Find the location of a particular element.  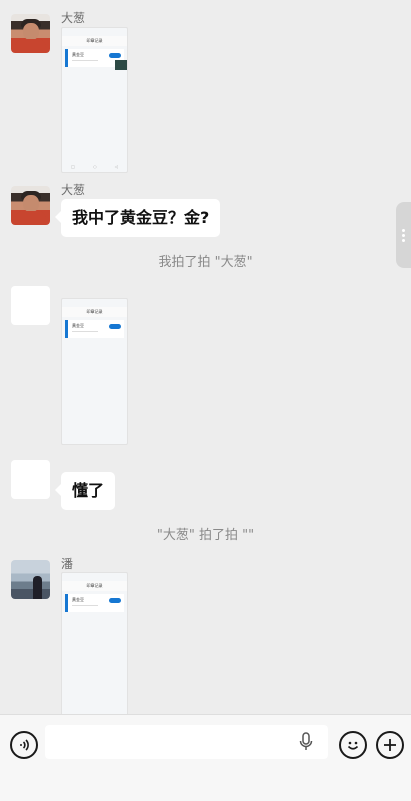

more-button is located at coordinates (390, 745).